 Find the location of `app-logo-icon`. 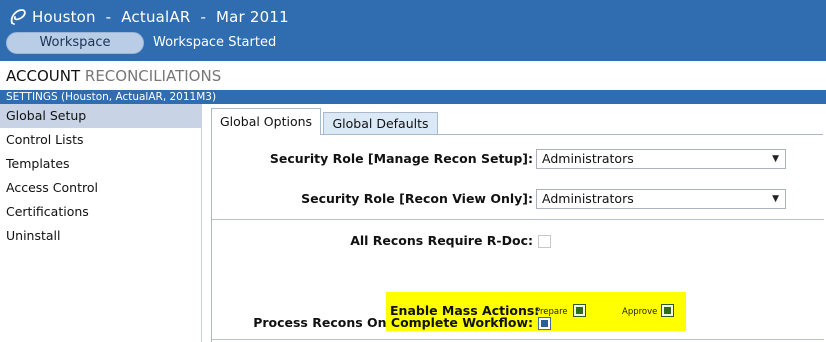

app-logo-icon is located at coordinates (18, 17).